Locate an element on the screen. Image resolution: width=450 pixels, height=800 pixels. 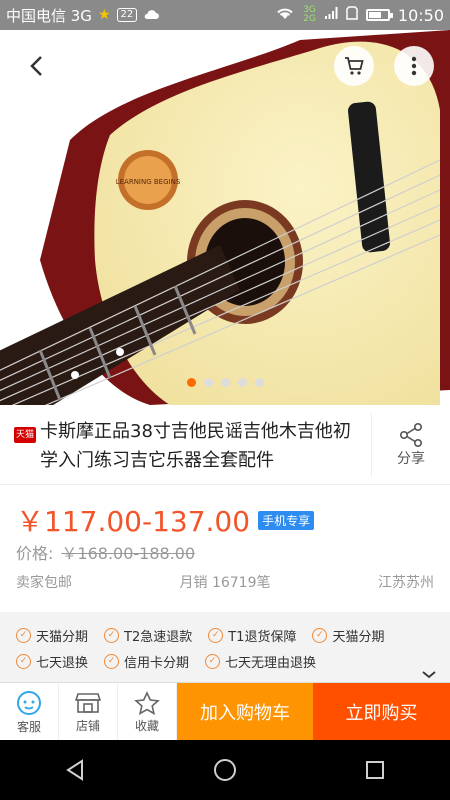
customer-service-tab: 客服 is located at coordinates (29, 712).